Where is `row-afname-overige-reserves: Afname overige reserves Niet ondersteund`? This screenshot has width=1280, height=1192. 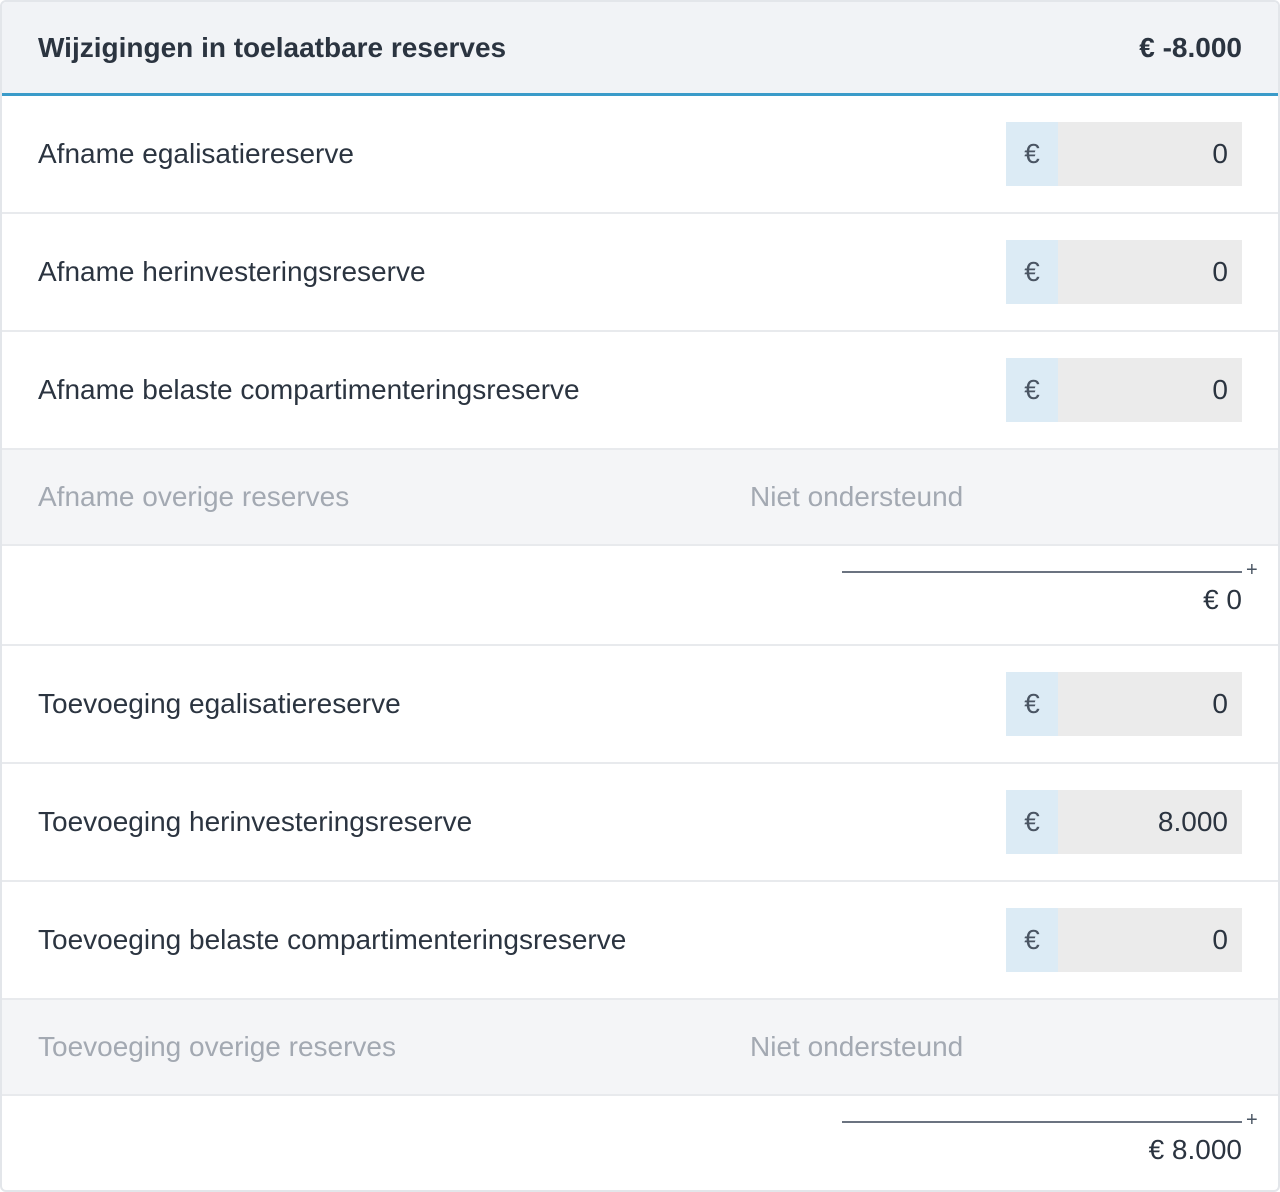
row-afname-overige-reserves: Afname overige reserves Niet ondersteund is located at coordinates (640, 498).